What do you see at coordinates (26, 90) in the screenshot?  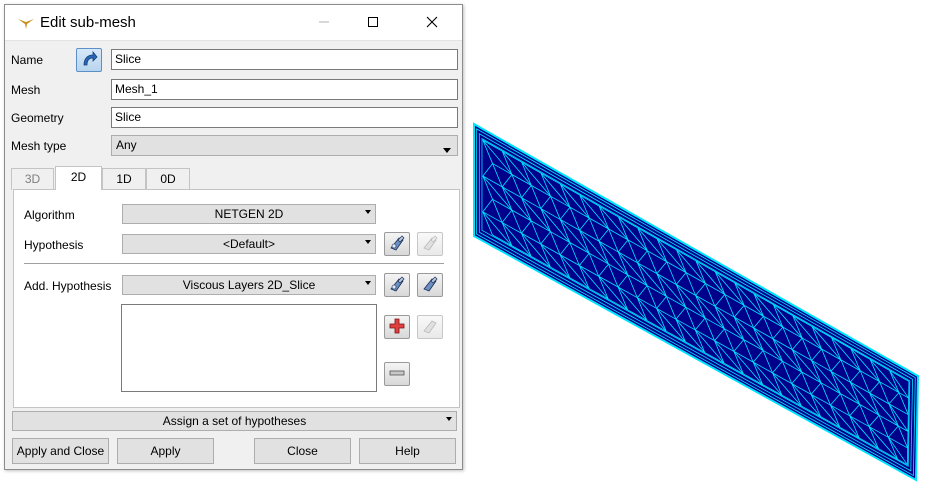 I see `mesh-label: Mesh` at bounding box center [26, 90].